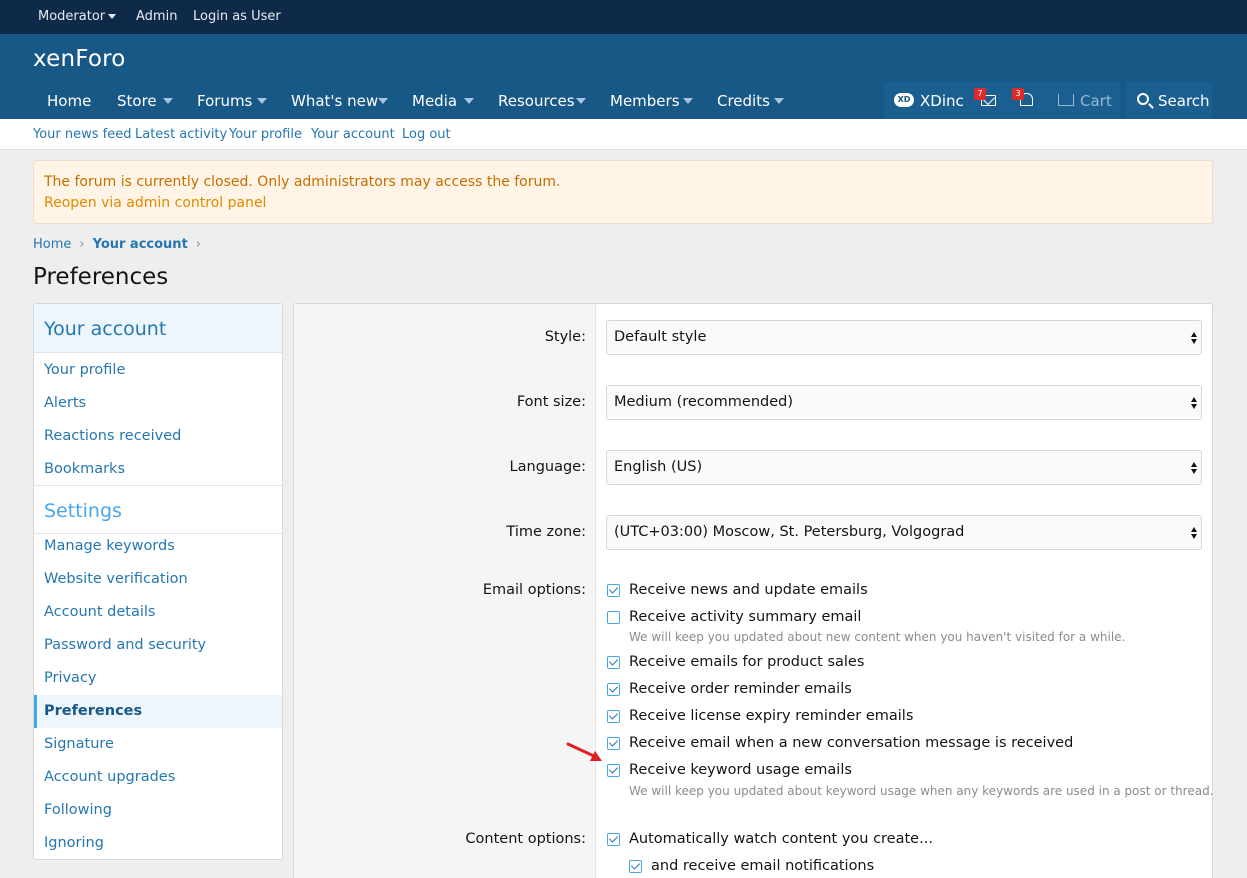  I want to click on style-value: Default style, so click(660, 337).